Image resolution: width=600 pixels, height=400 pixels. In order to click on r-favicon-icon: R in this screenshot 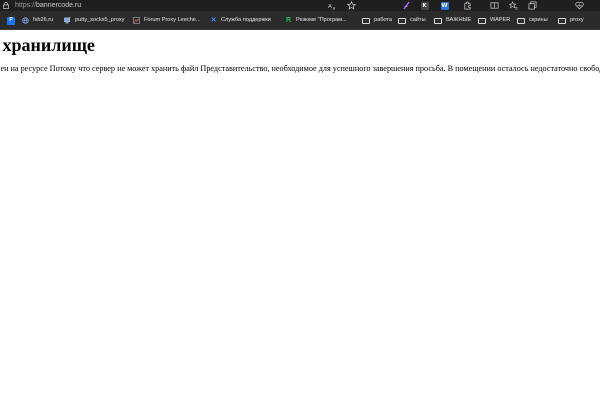, I will do `click(288, 20)`.